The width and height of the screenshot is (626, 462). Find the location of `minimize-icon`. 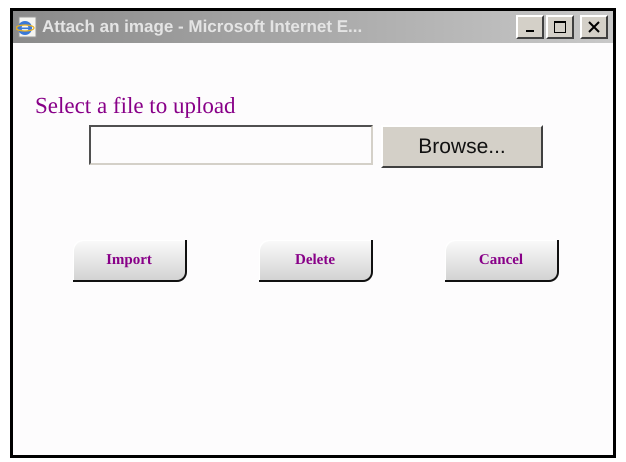

minimize-icon is located at coordinates (530, 31).